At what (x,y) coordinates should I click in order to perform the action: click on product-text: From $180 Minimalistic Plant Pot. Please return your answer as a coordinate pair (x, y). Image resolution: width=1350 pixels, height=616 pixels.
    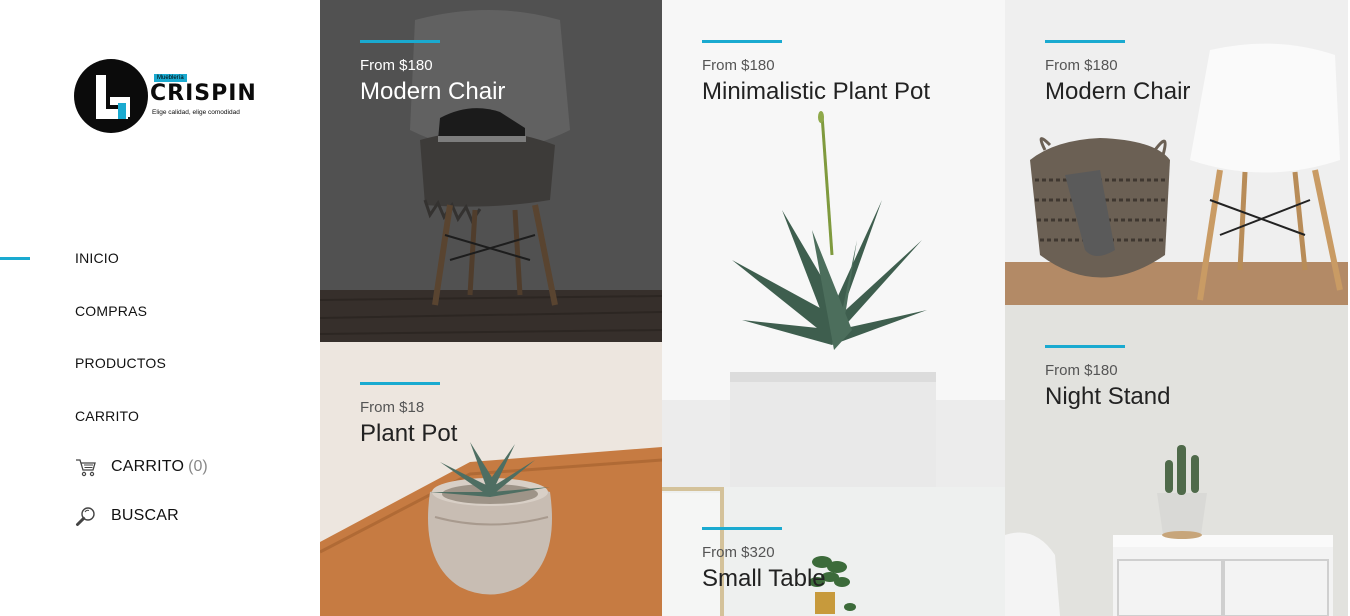
    Looking at the image, I should click on (816, 73).